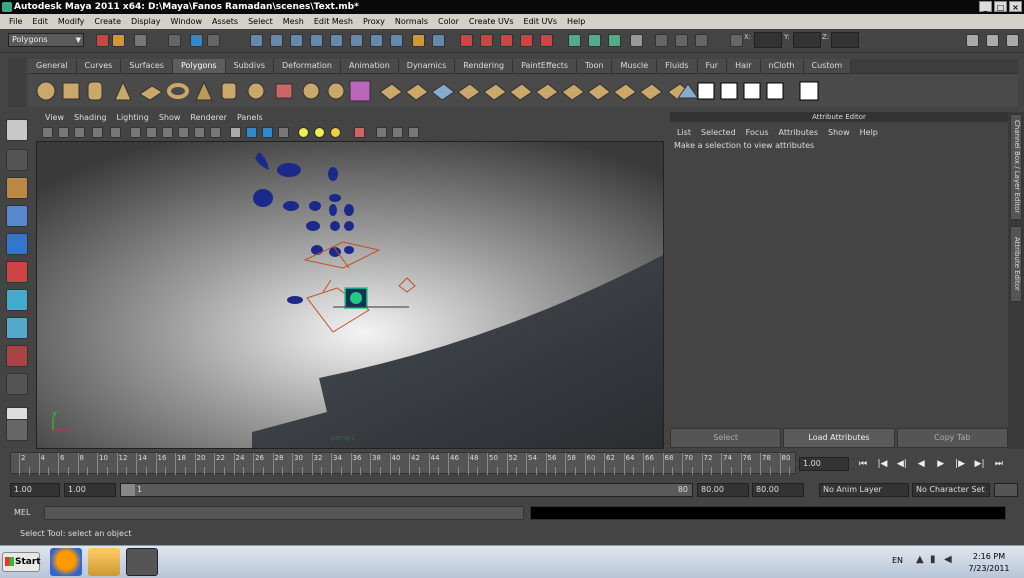 The image size is (1024, 578). I want to click on shelf-tab-fluids: Fluids, so click(677, 66).